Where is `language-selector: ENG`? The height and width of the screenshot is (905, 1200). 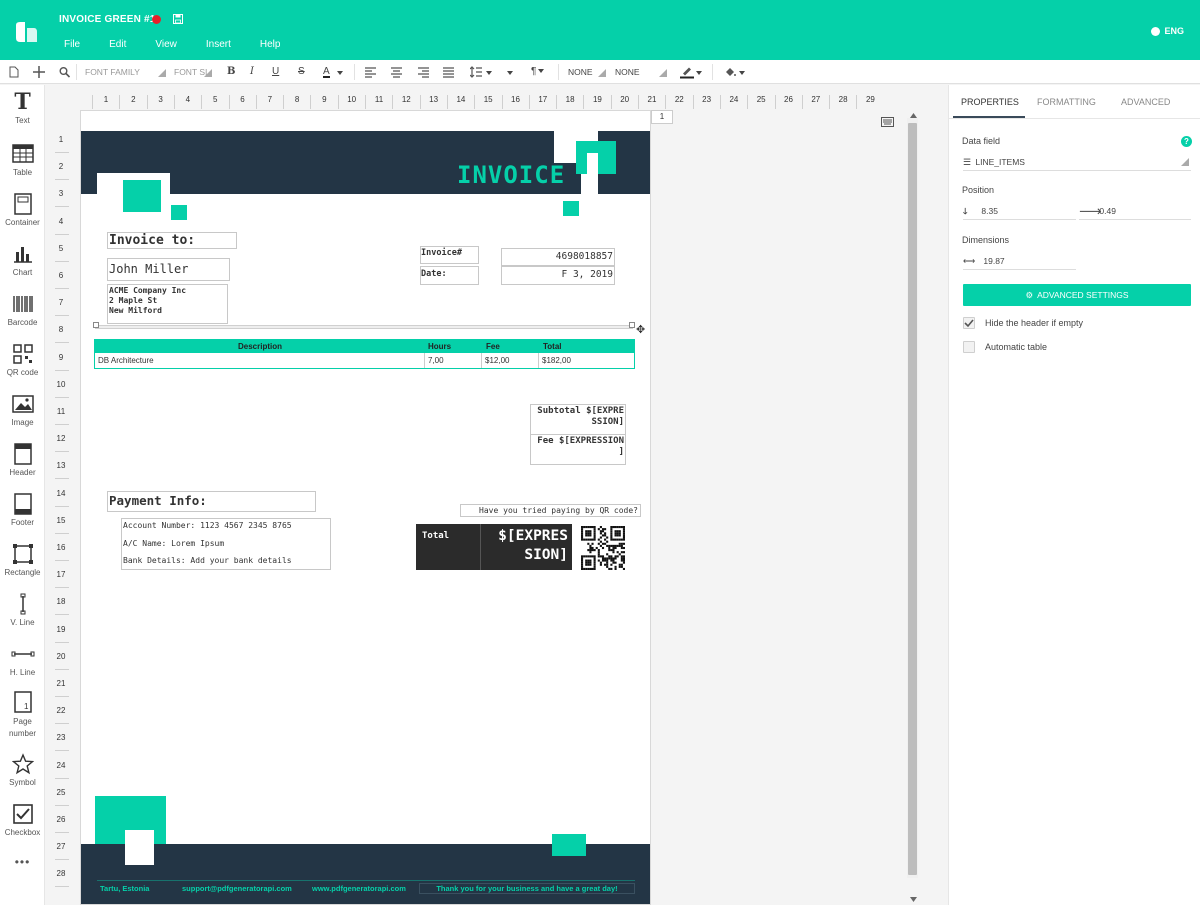
language-selector: ENG is located at coordinates (1167, 31).